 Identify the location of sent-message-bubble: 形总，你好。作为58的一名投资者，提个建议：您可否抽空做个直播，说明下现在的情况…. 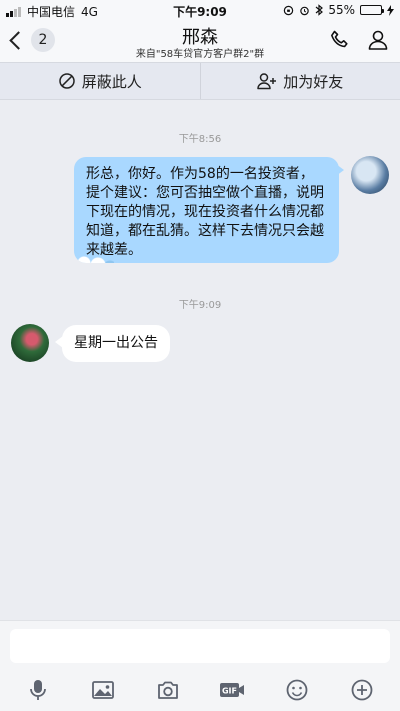
(206, 210).